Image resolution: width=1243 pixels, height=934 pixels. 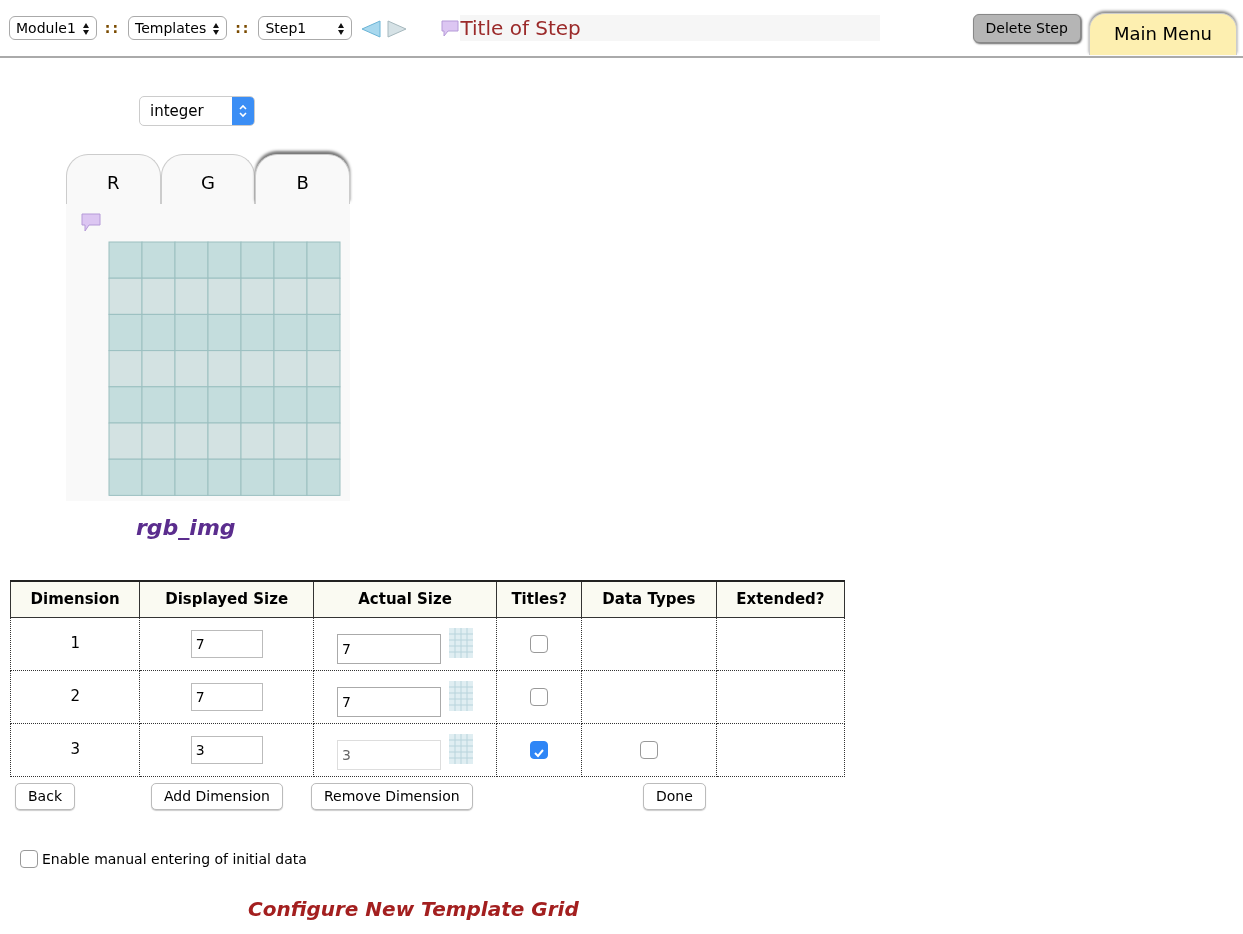 I want to click on main-menu-tab: Main Menu, so click(x=1162, y=34).